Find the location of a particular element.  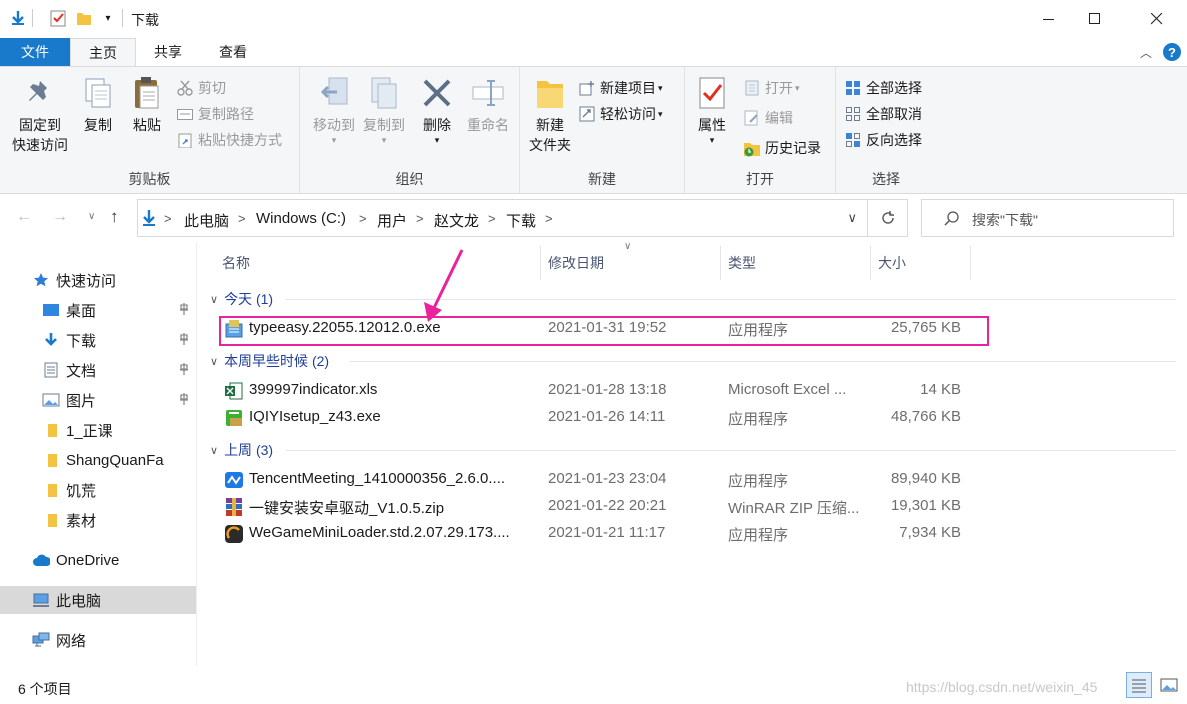

address-bar: > 此电脑 > Windows (C:) > 用户 > 赵文龙 > 下载 > ∨ is located at coordinates (502, 218).